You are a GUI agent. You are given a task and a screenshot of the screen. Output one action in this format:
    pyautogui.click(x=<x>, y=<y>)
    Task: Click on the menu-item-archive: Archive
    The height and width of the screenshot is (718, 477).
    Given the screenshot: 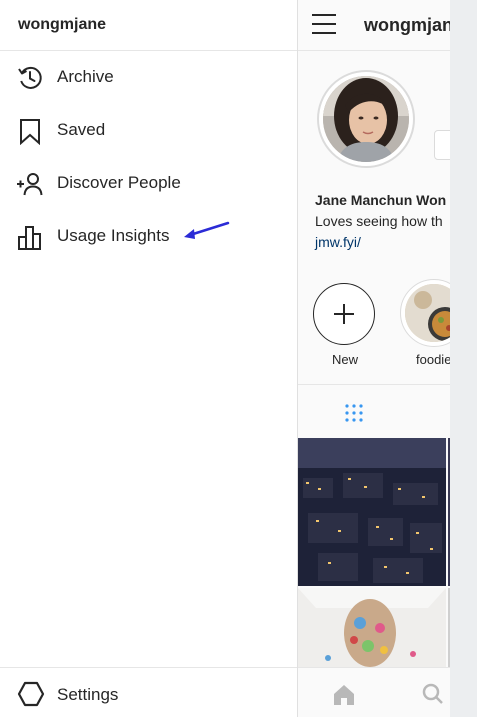 What is the action you would take?
    pyautogui.click(x=148, y=77)
    